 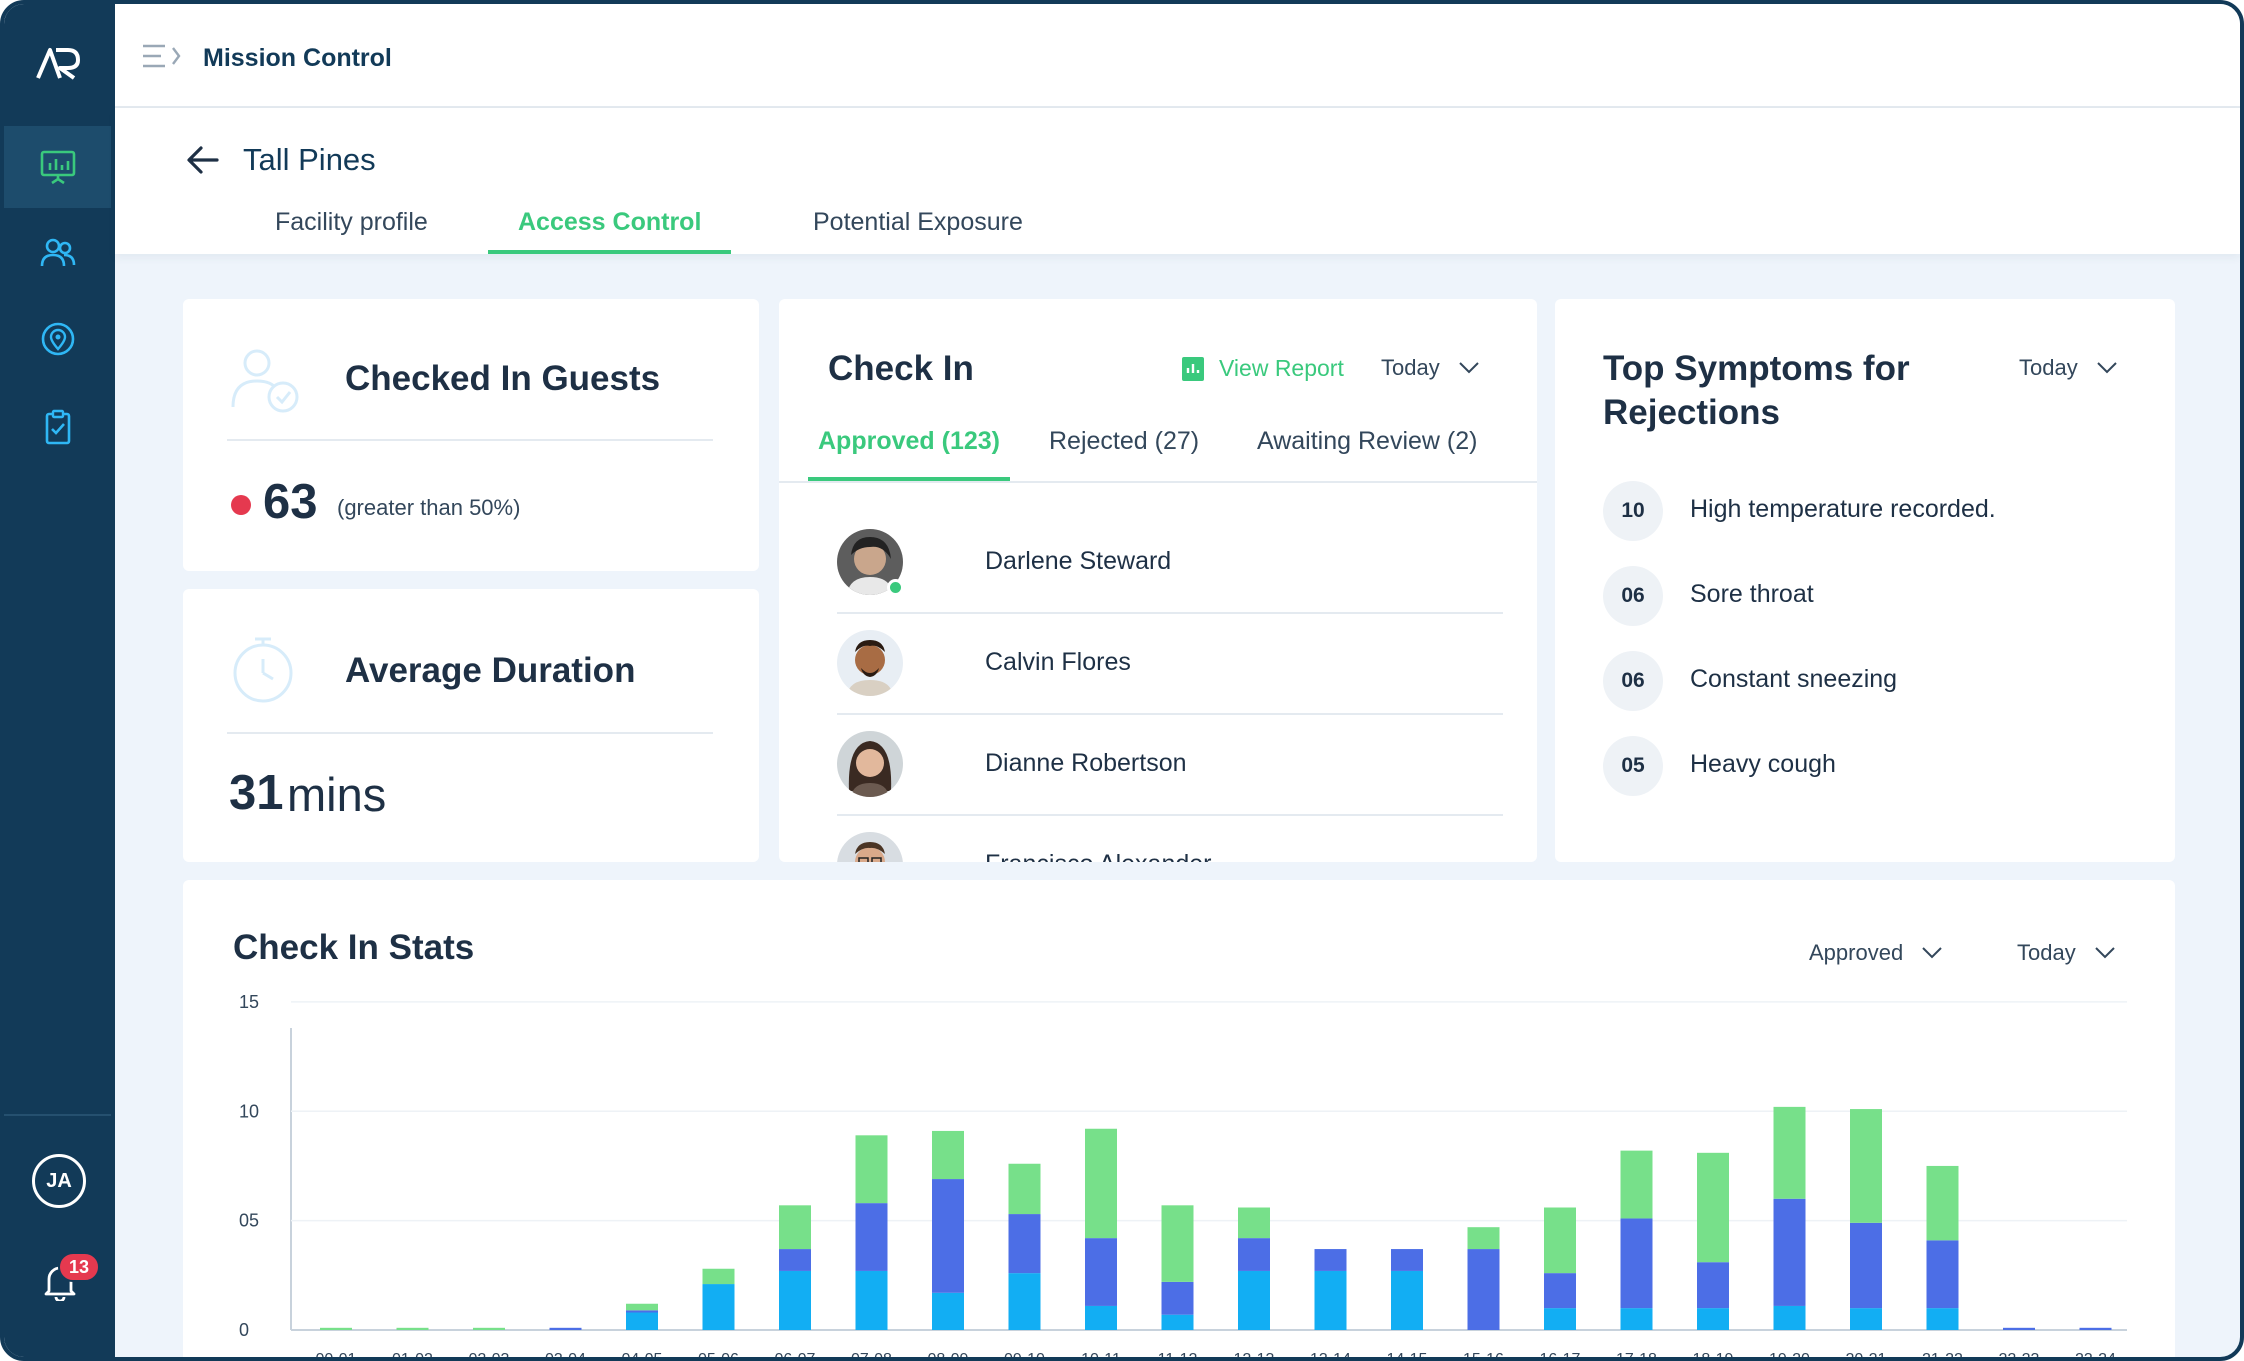 I want to click on tab-approved: Approved (123), so click(x=909, y=454).